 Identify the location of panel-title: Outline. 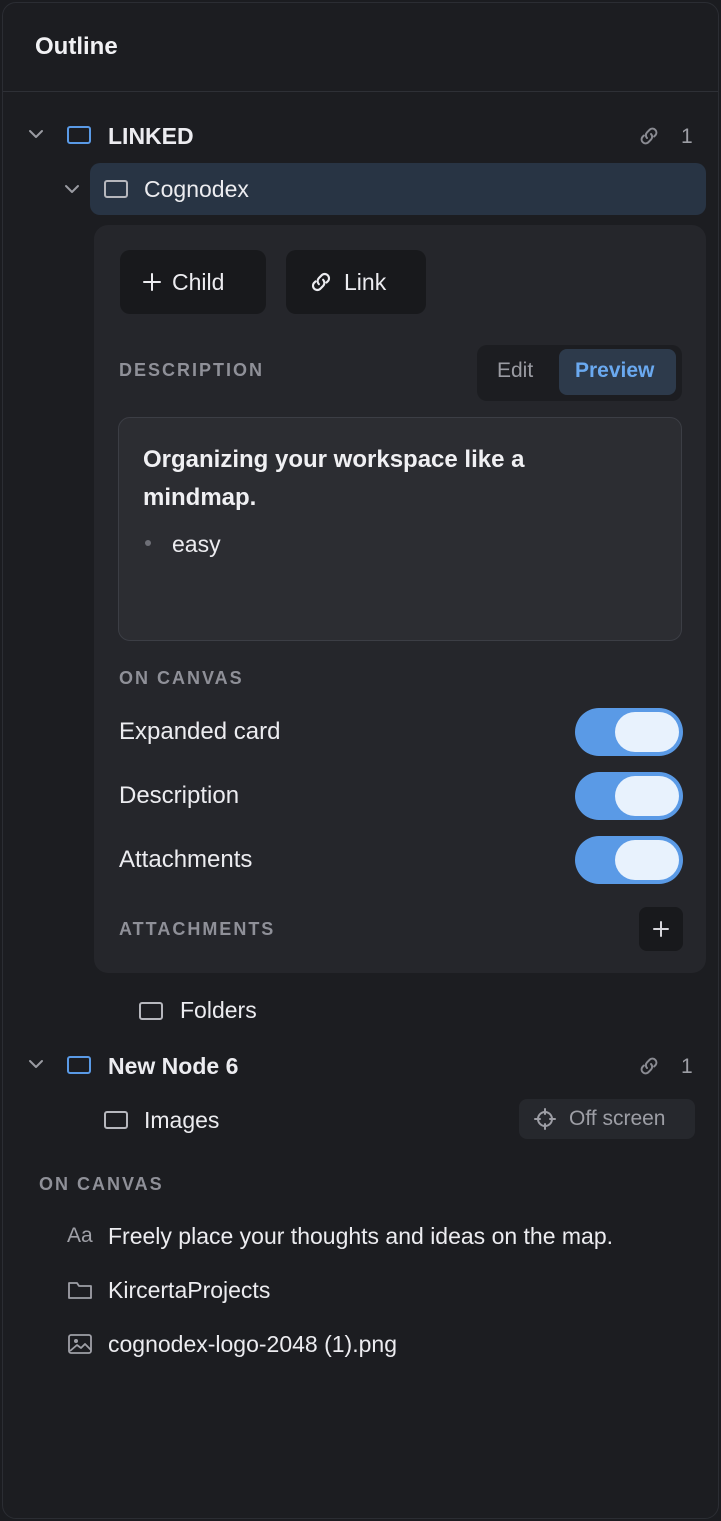
(76, 46).